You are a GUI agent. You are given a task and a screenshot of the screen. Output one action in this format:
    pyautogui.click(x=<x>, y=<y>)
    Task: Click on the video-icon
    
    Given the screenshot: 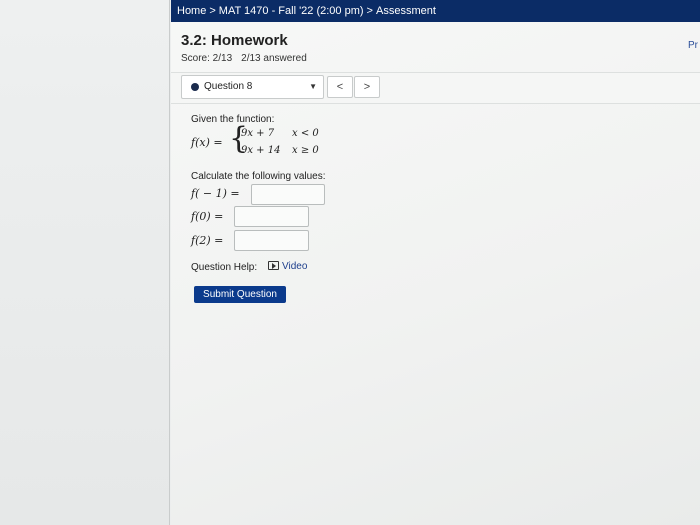 What is the action you would take?
    pyautogui.click(x=273, y=265)
    